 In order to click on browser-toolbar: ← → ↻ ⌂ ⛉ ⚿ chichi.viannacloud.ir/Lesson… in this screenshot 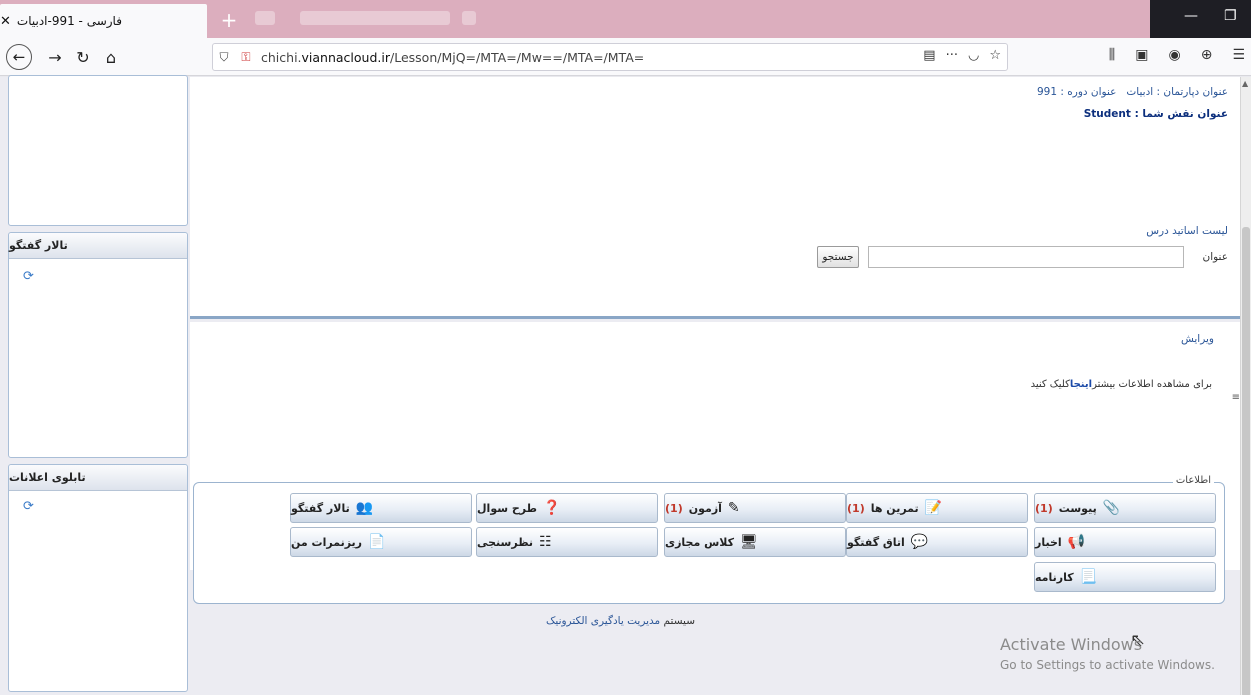, I will do `click(625, 57)`.